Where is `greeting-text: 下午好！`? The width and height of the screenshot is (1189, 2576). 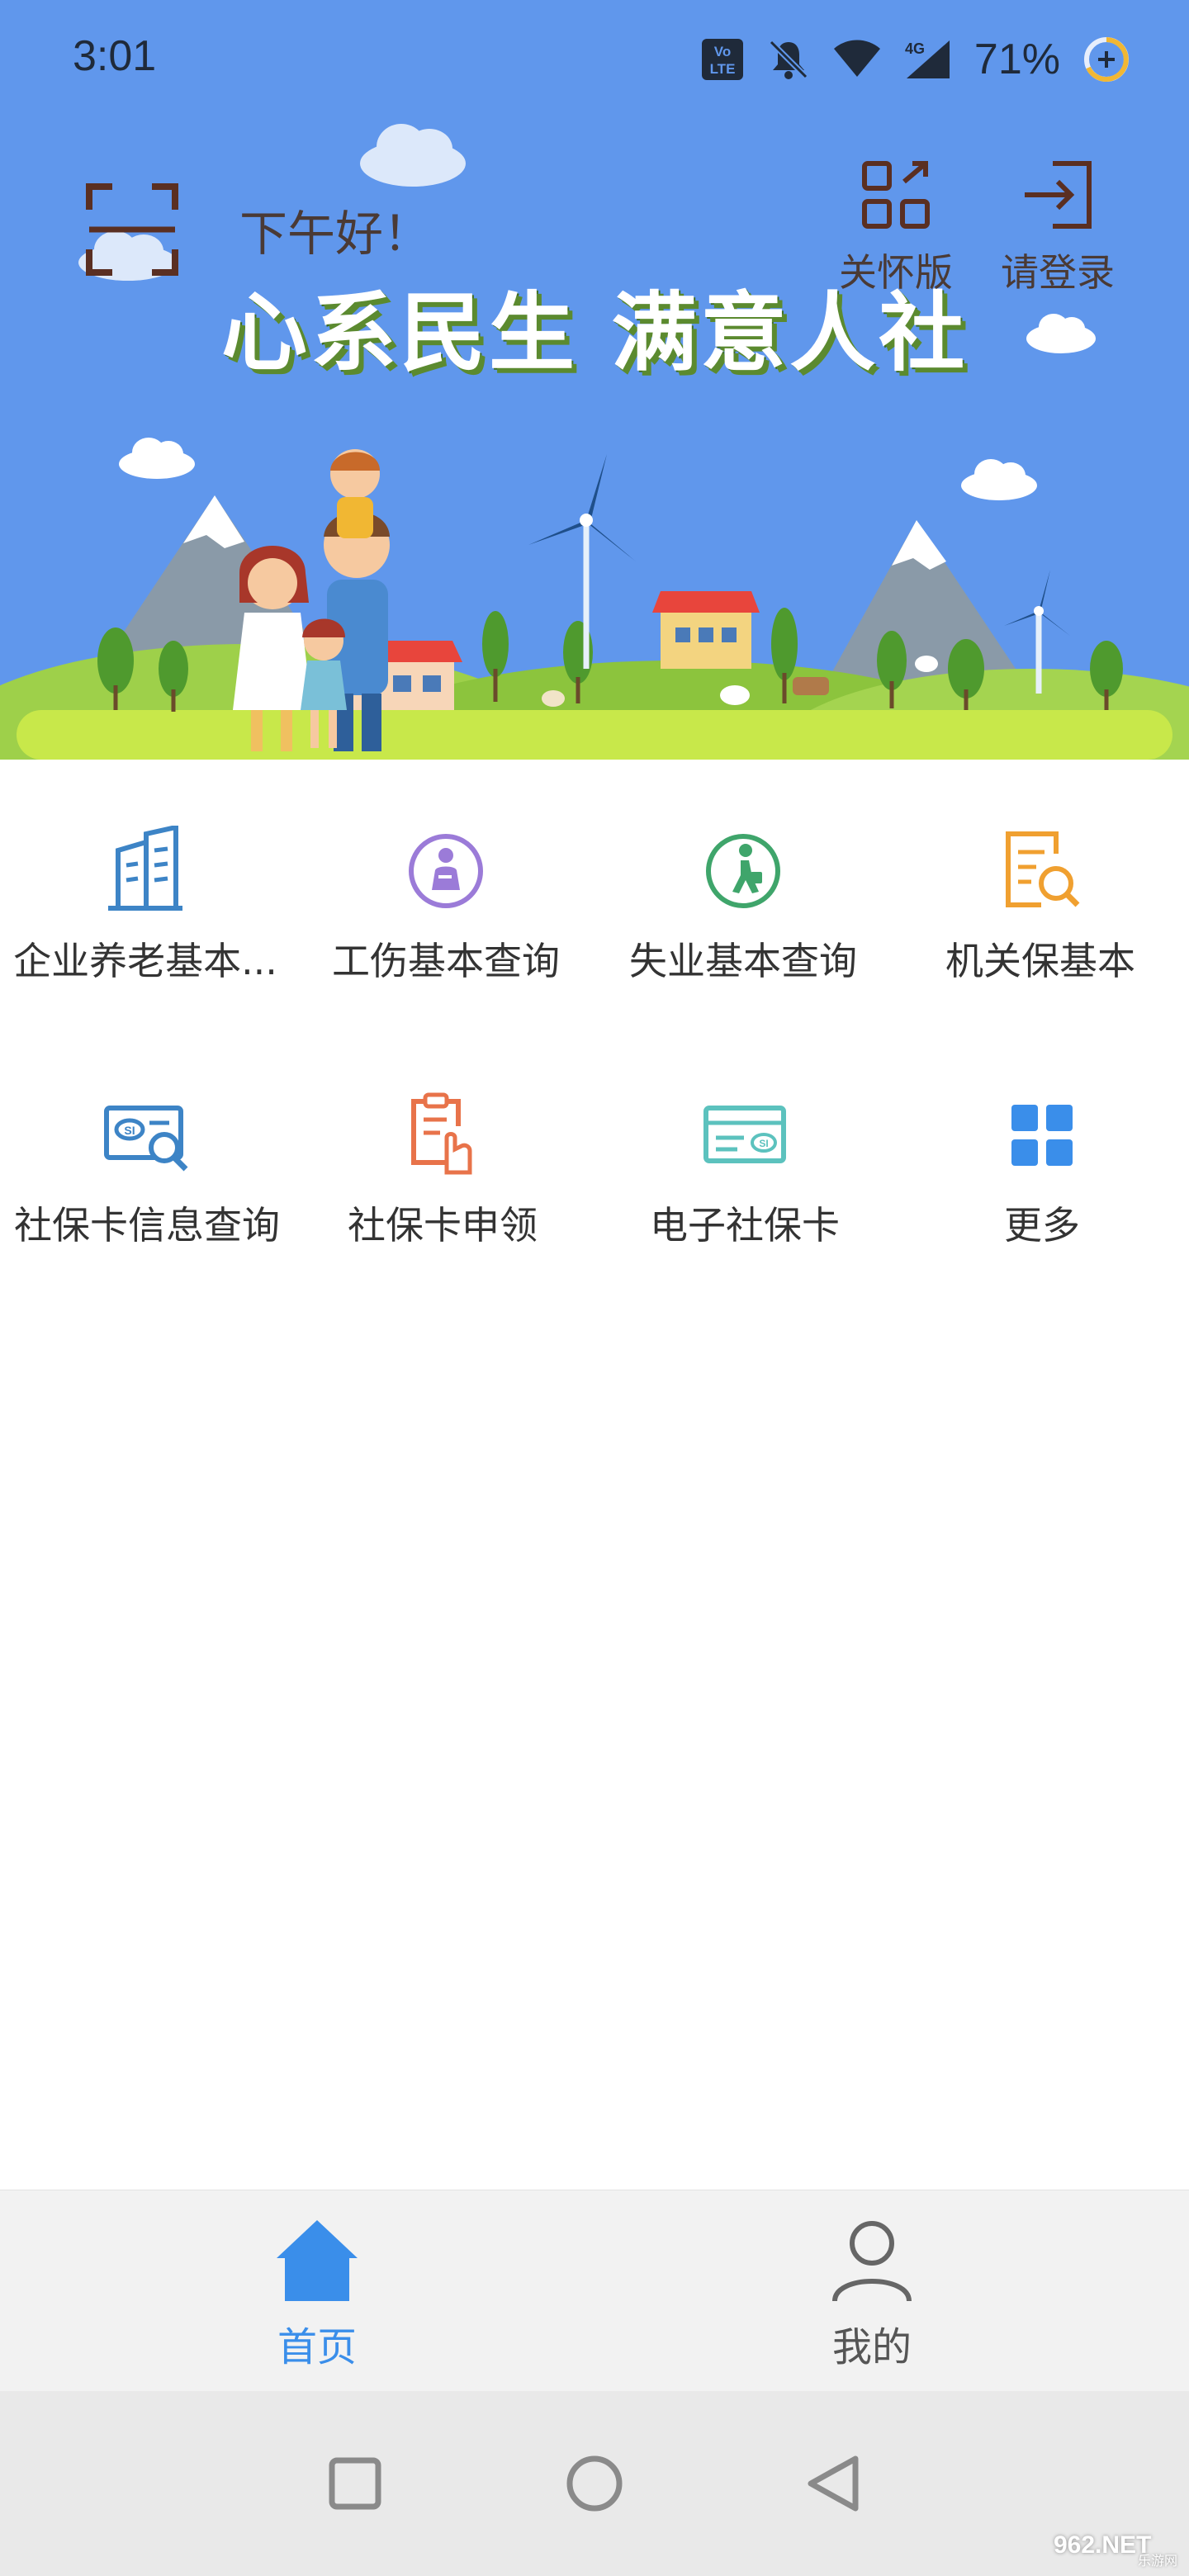 greeting-text: 下午好！ is located at coordinates (335, 234).